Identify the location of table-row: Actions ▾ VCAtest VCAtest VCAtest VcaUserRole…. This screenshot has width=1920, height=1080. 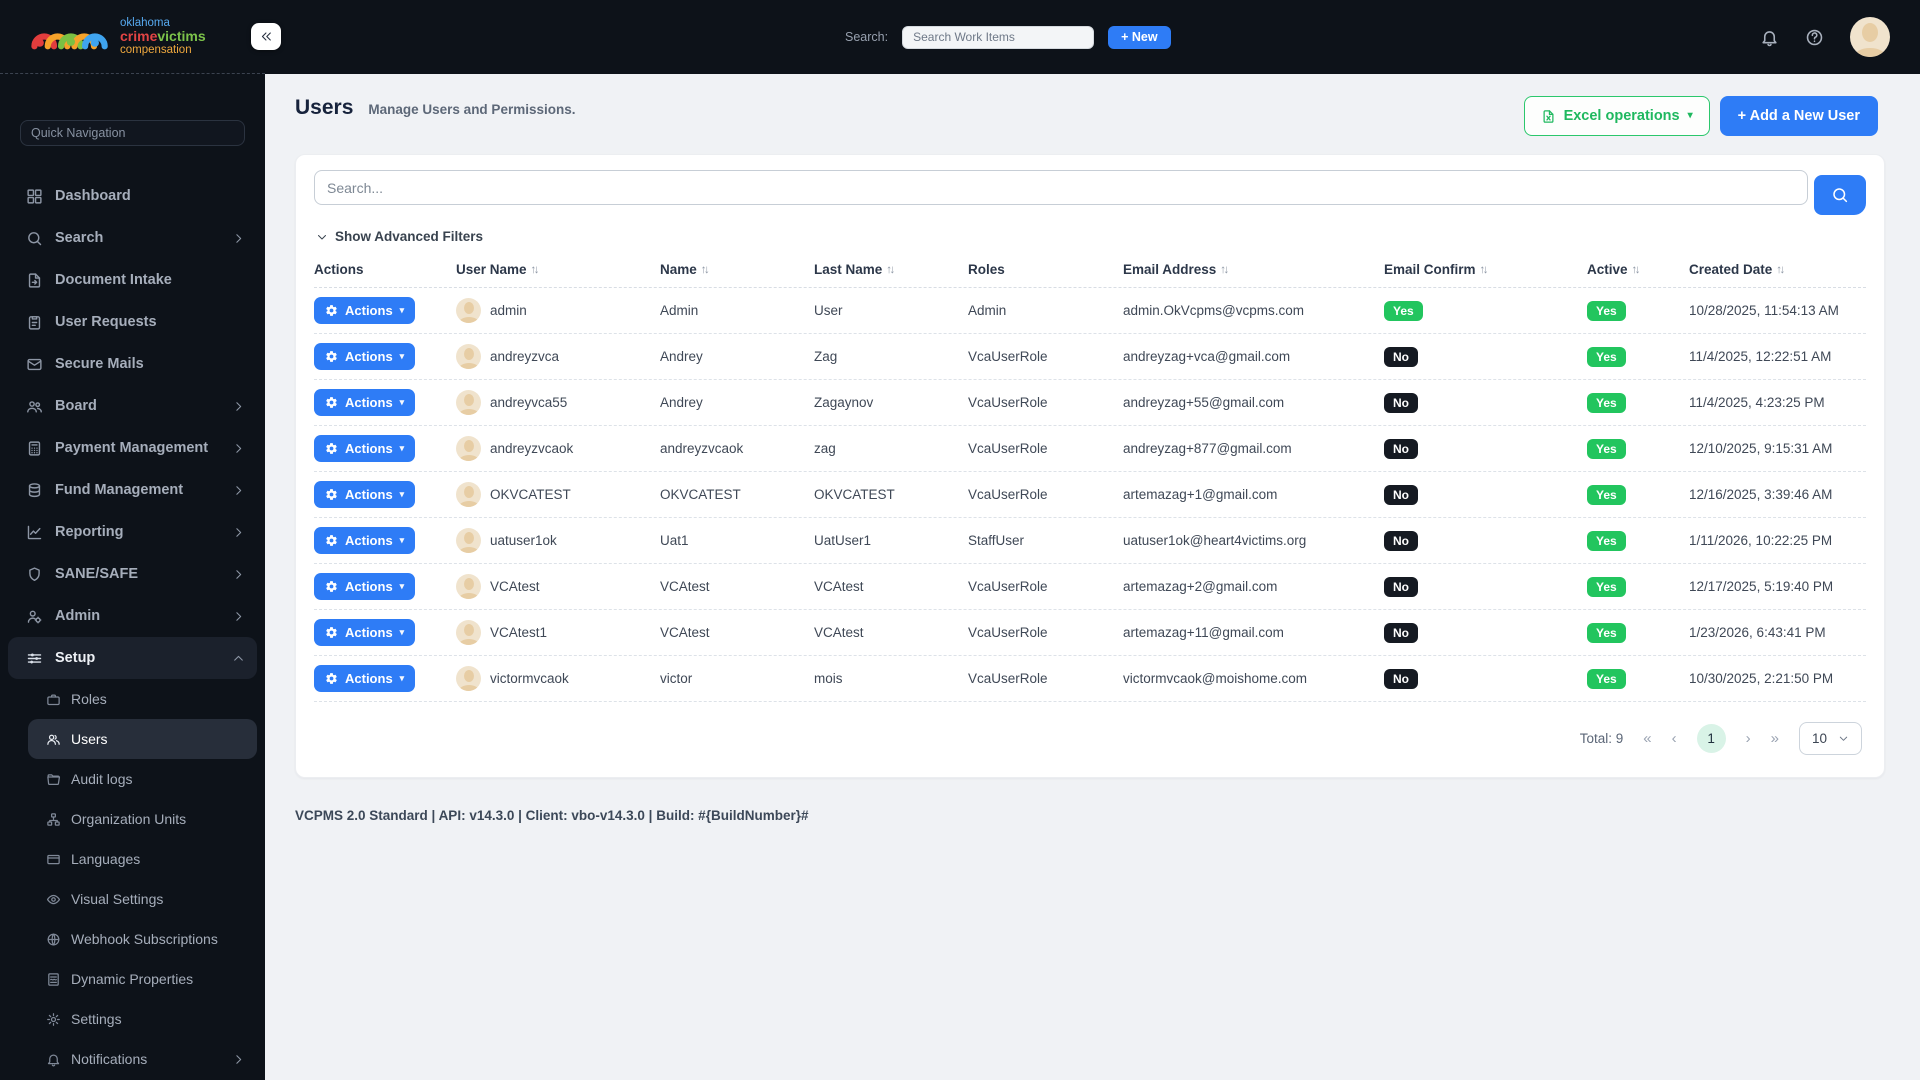
(1090, 587).